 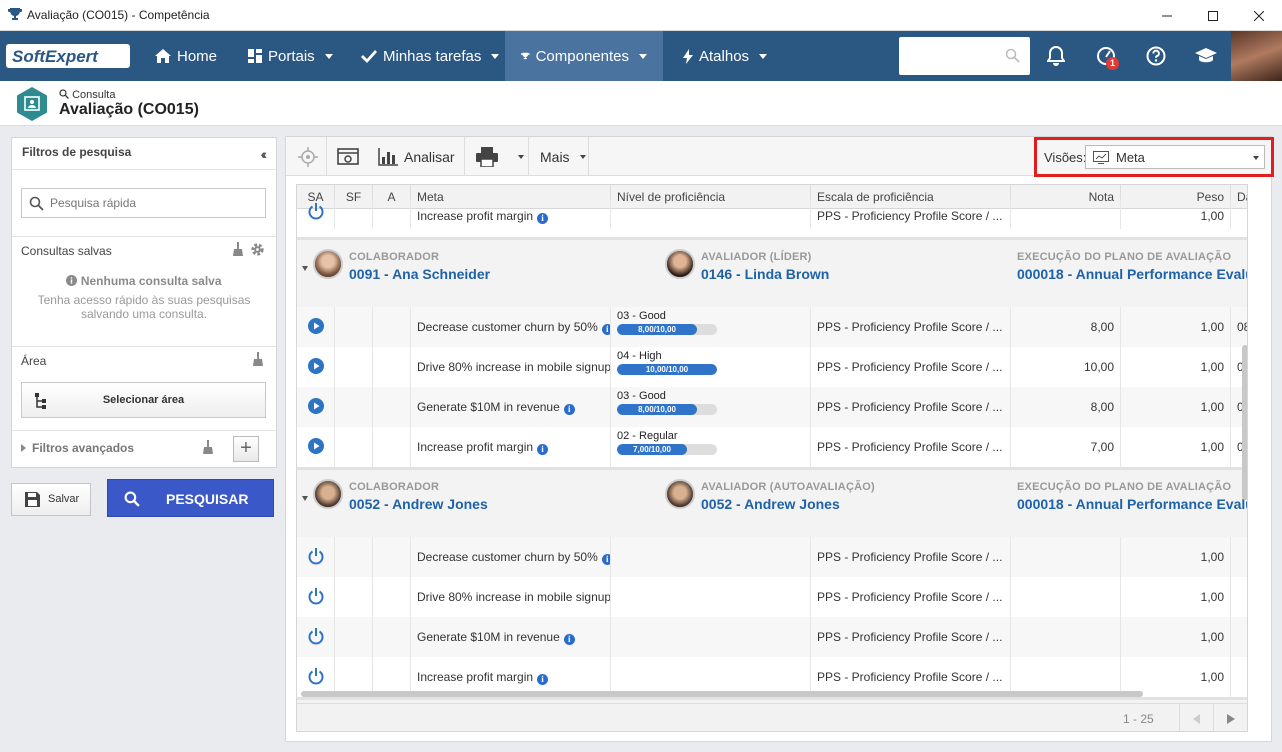 I want to click on advanced-filters-toggle: Filtros avançados, so click(x=77, y=448).